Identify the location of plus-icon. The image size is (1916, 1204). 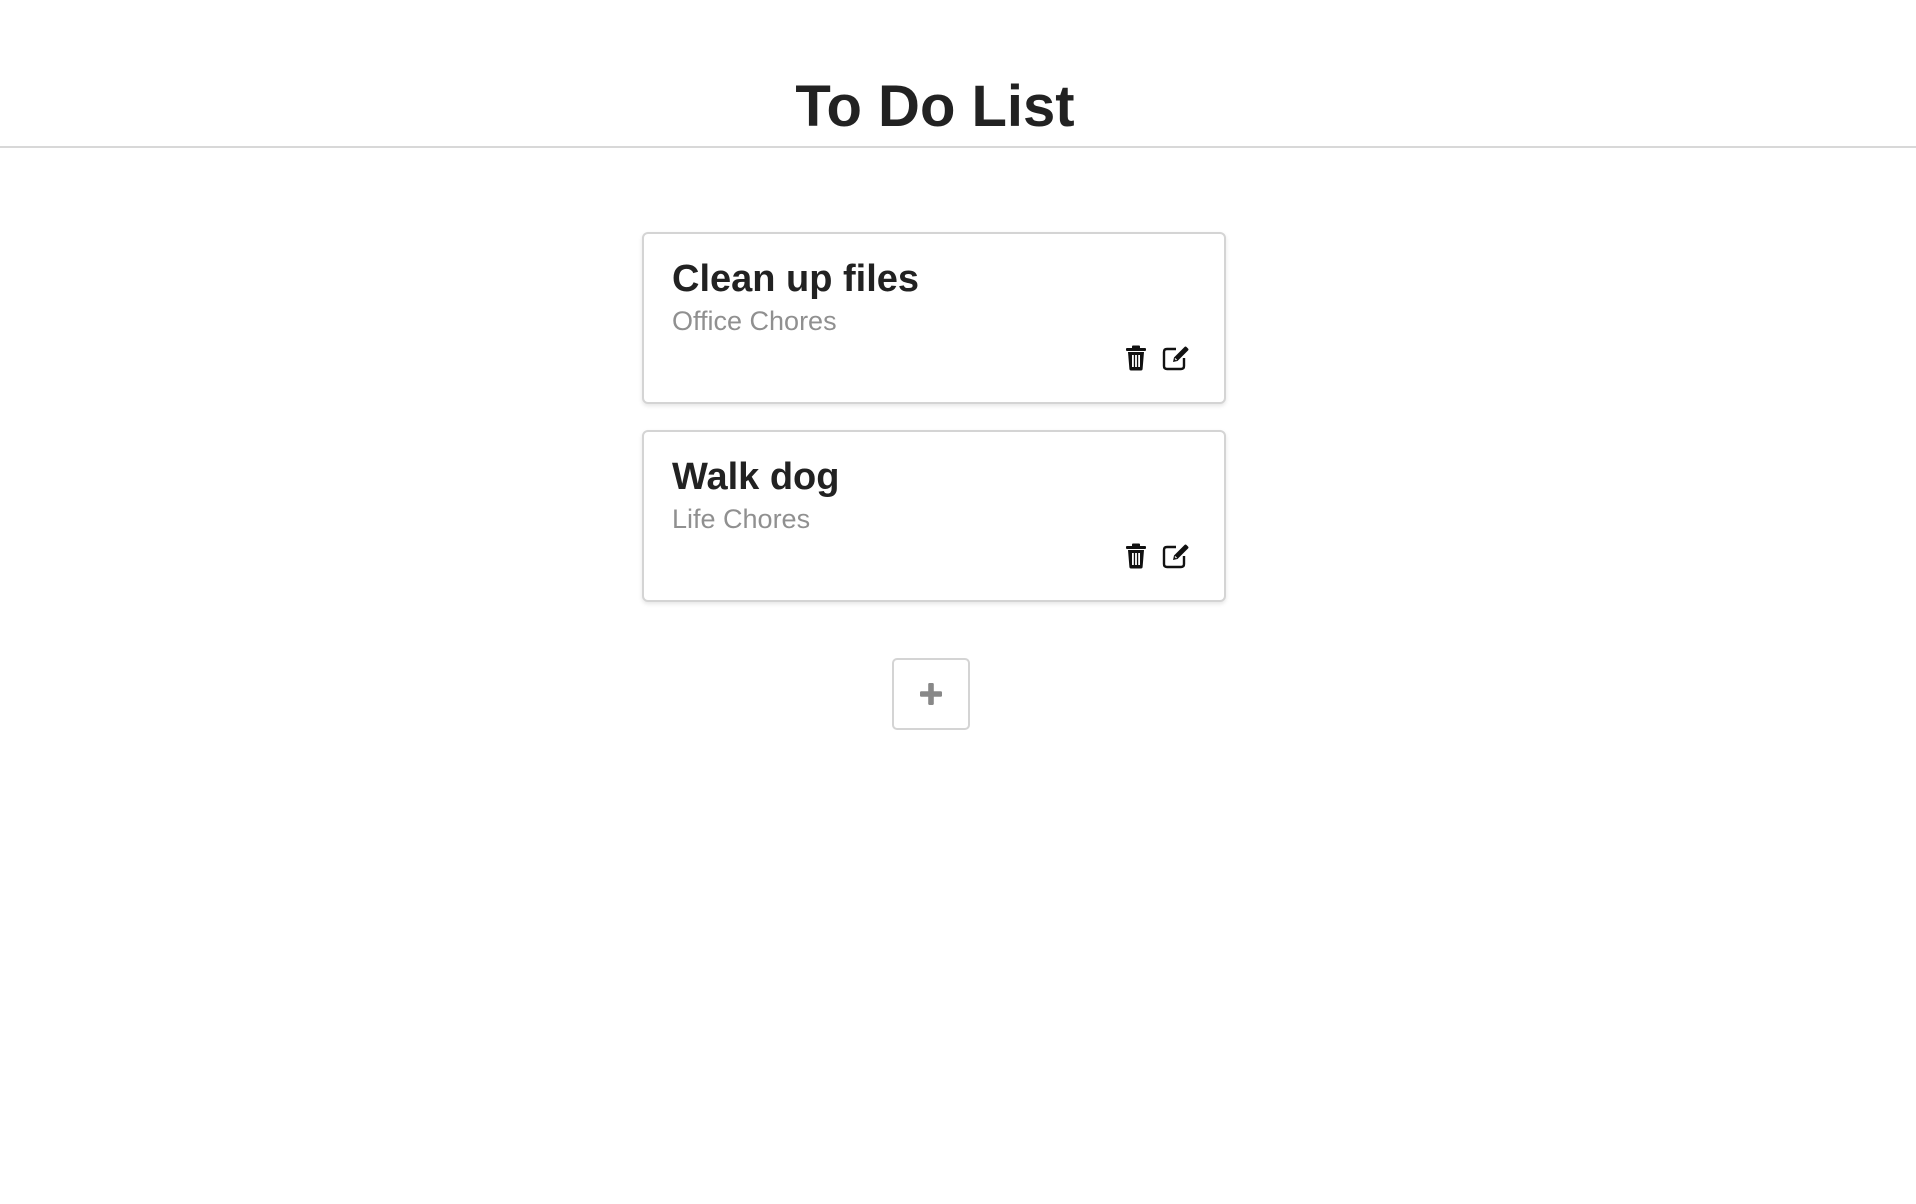
(931, 694).